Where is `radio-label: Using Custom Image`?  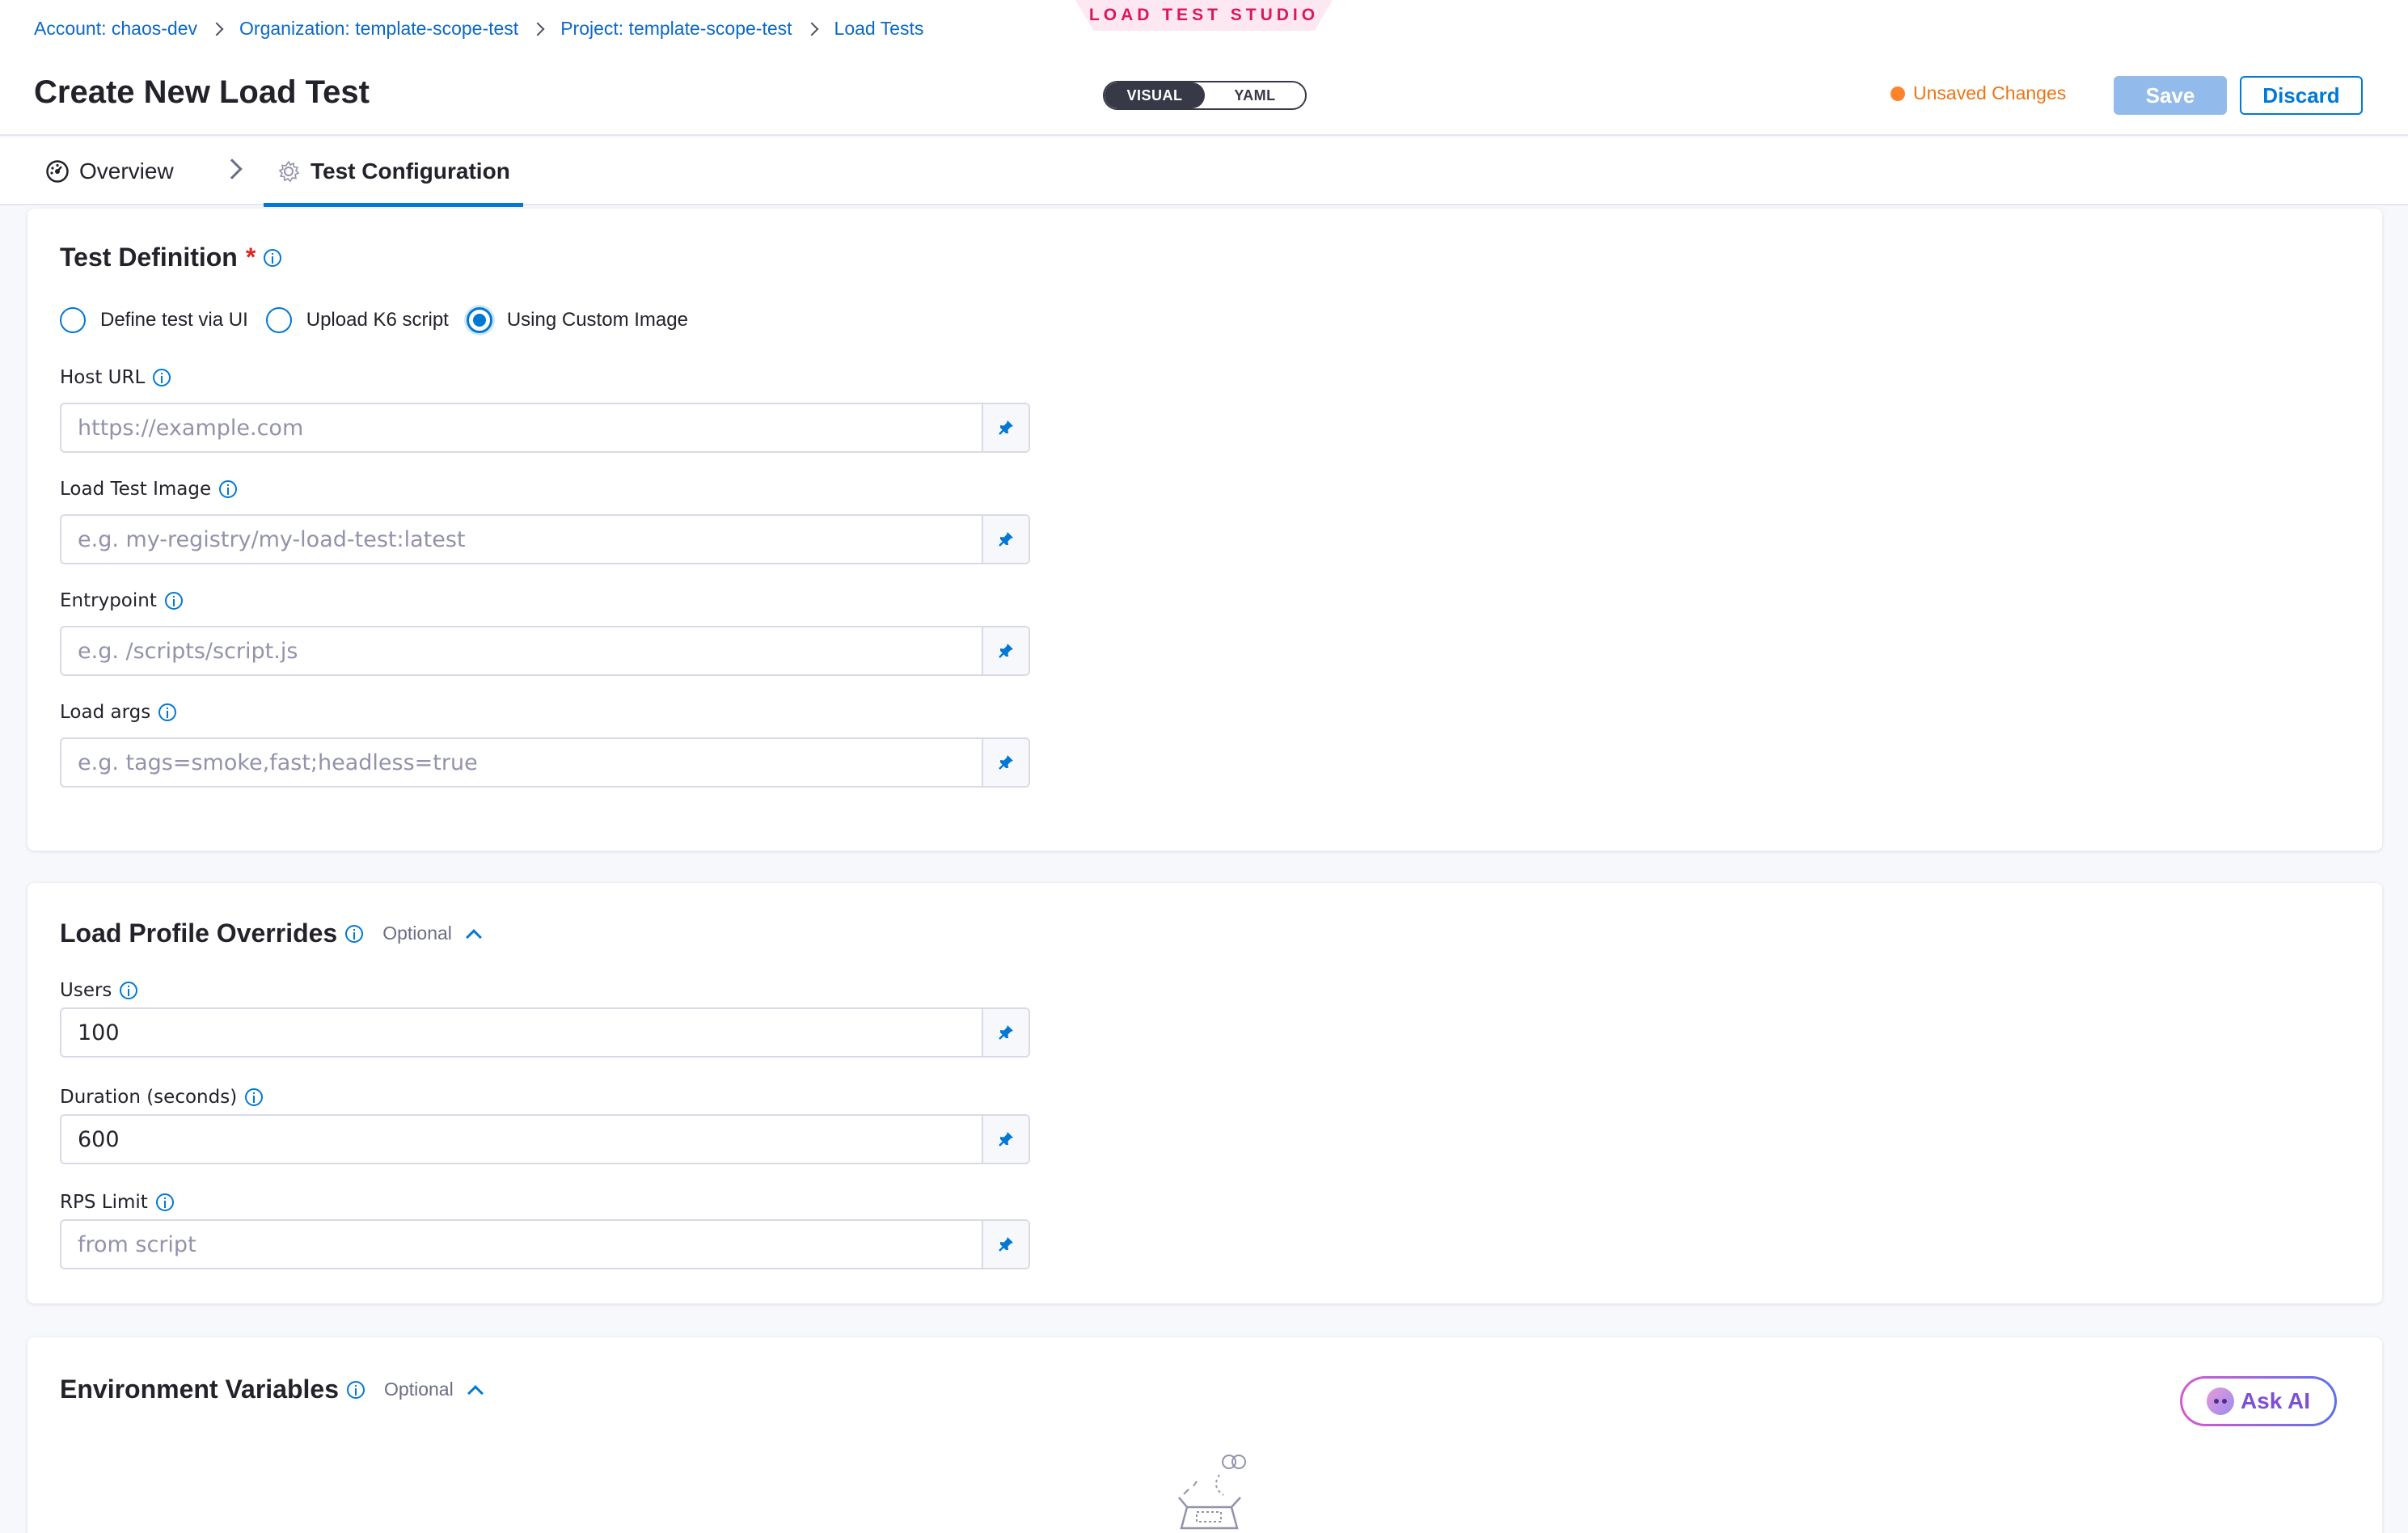 radio-label: Using Custom Image is located at coordinates (597, 320).